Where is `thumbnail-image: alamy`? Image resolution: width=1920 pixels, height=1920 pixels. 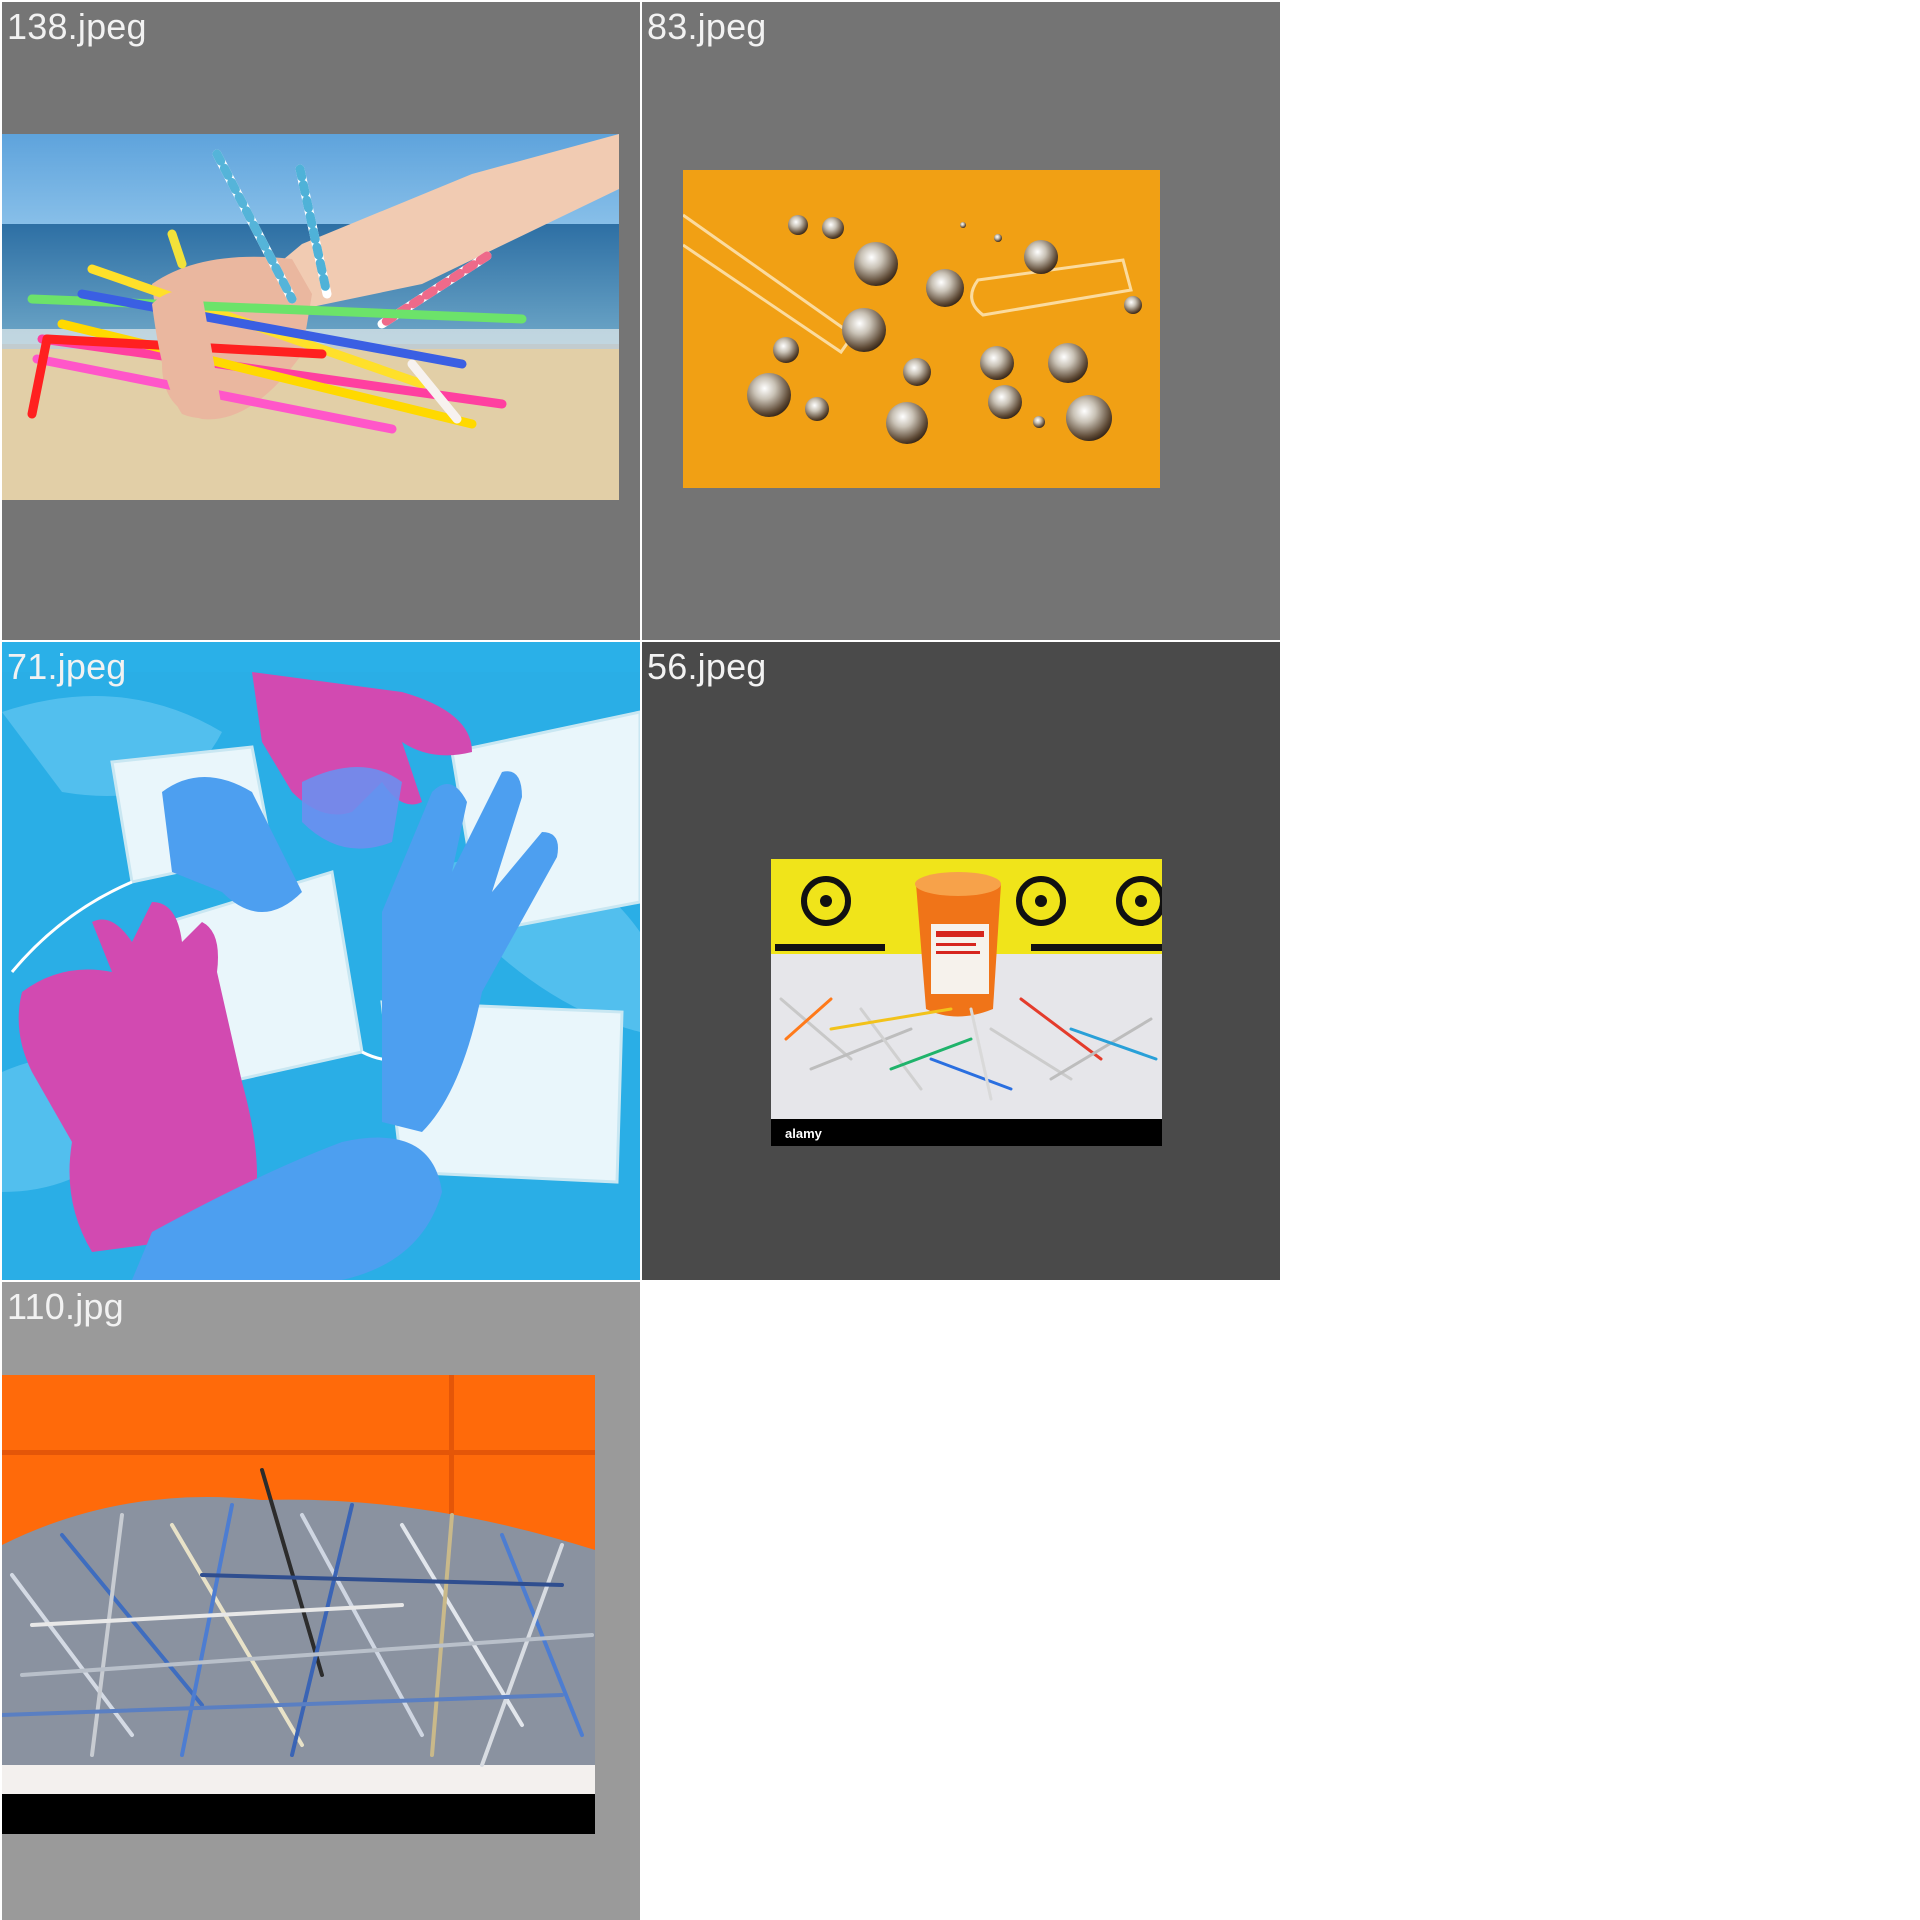
thumbnail-image: alamy is located at coordinates (966, 1002).